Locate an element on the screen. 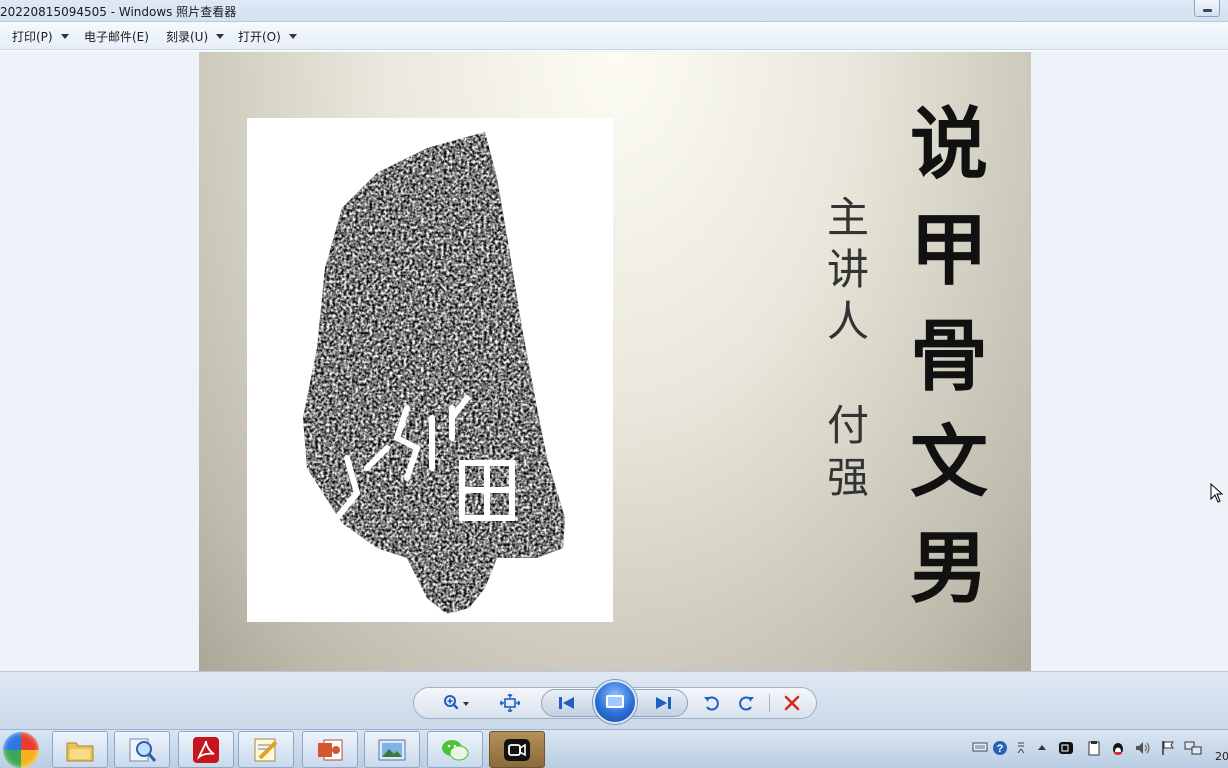  next-button is located at coordinates (663, 703).